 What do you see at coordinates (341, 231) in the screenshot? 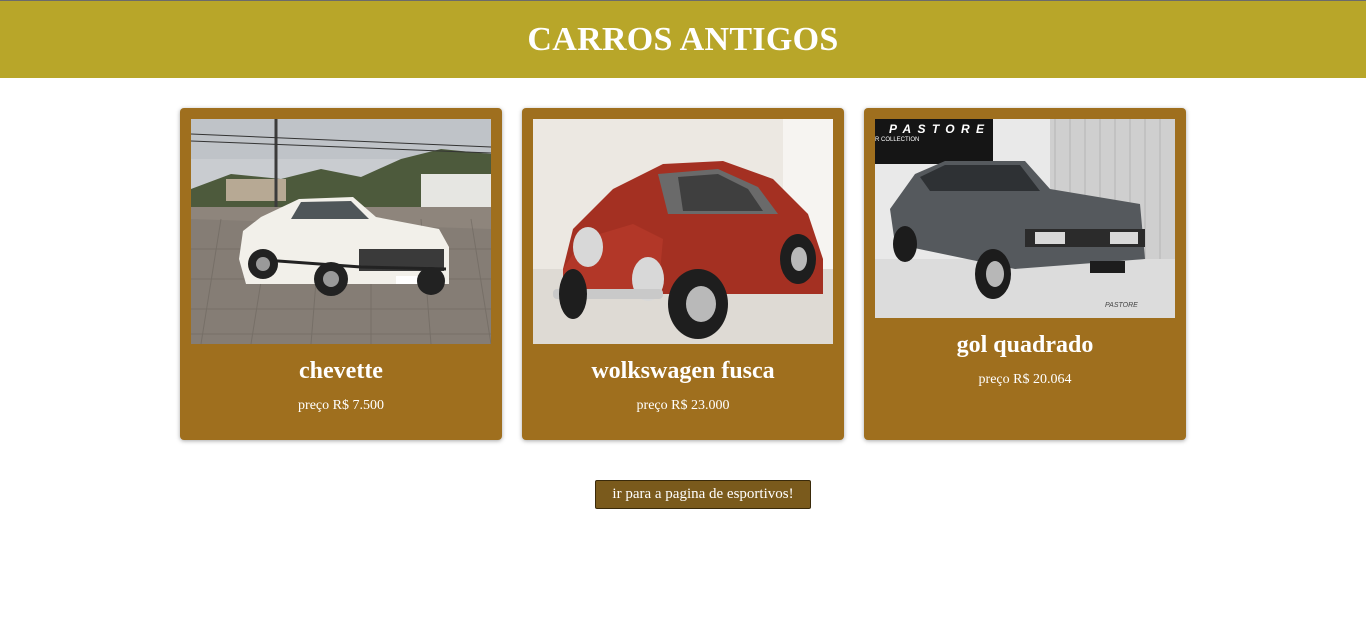
I see `car-photo-chevette` at bounding box center [341, 231].